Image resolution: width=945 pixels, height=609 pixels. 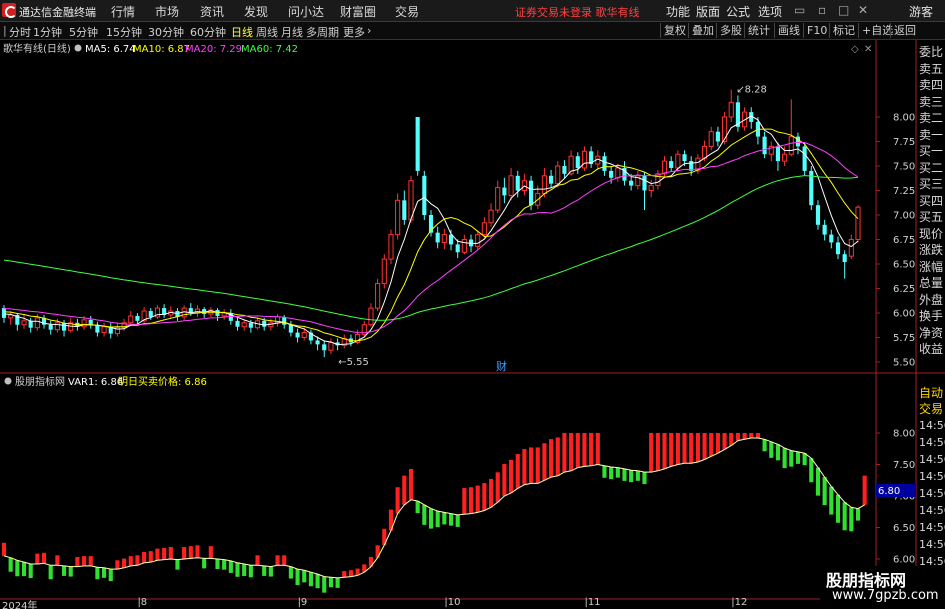 I want to click on period-15min: 15分钟, so click(x=124, y=32).